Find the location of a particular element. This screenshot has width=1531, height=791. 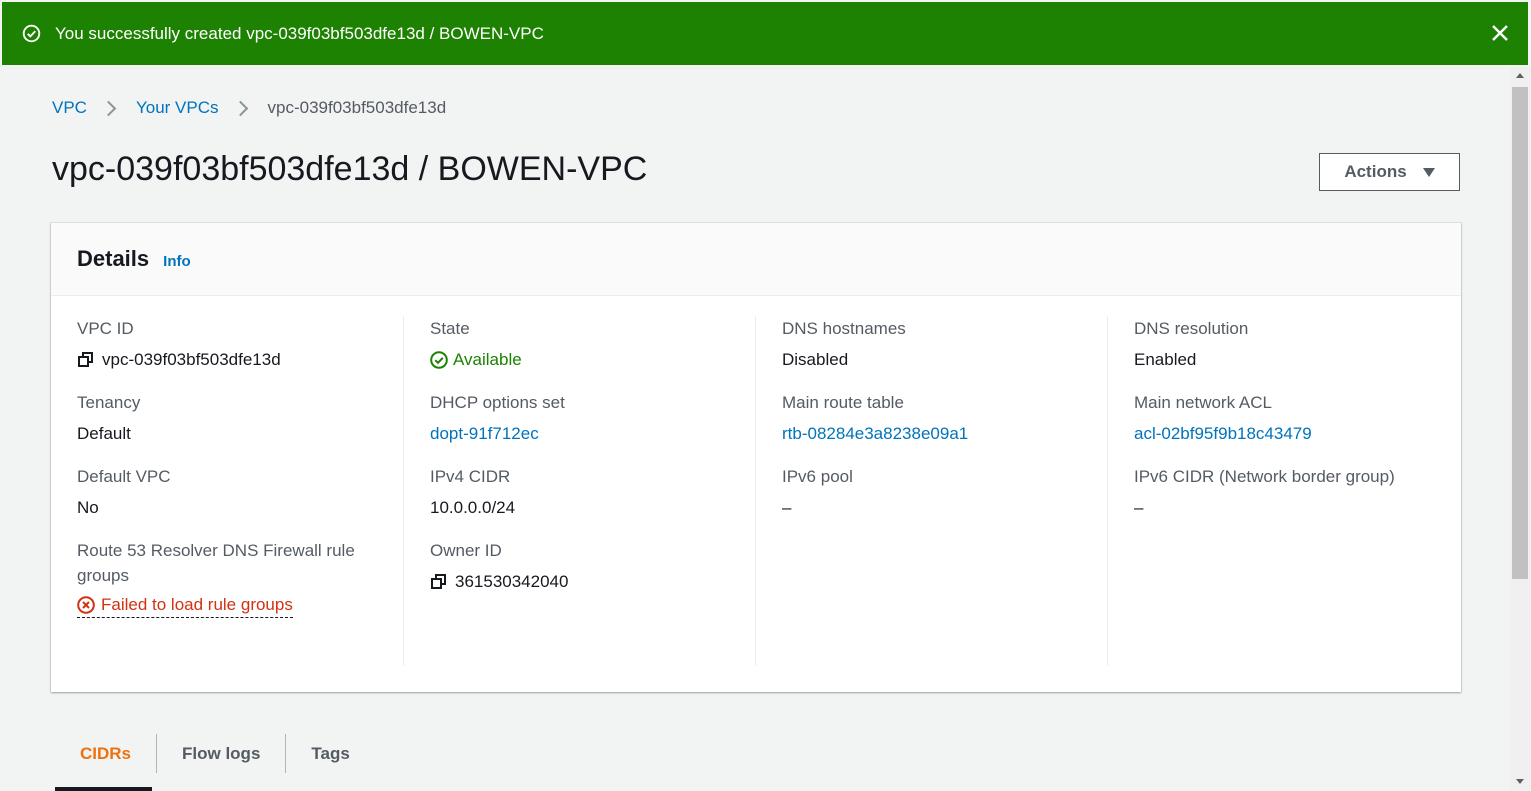

field-label: IPv4 CIDR is located at coordinates (470, 476).